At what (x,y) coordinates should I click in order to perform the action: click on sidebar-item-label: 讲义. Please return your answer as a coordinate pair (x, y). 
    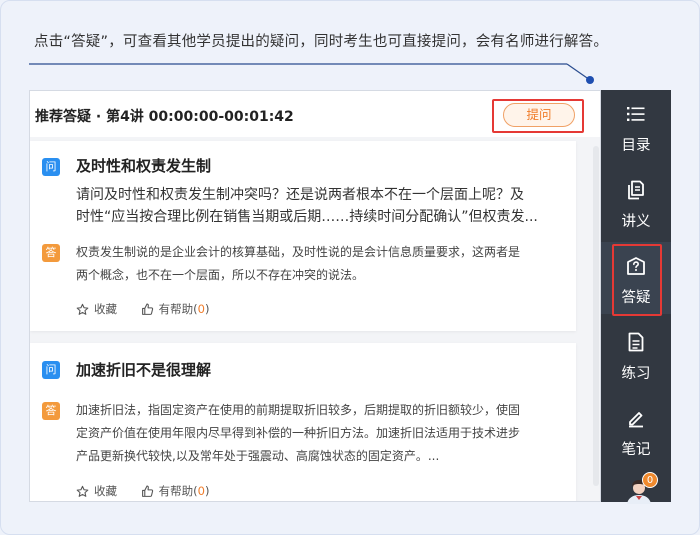
    Looking at the image, I should click on (636, 222).